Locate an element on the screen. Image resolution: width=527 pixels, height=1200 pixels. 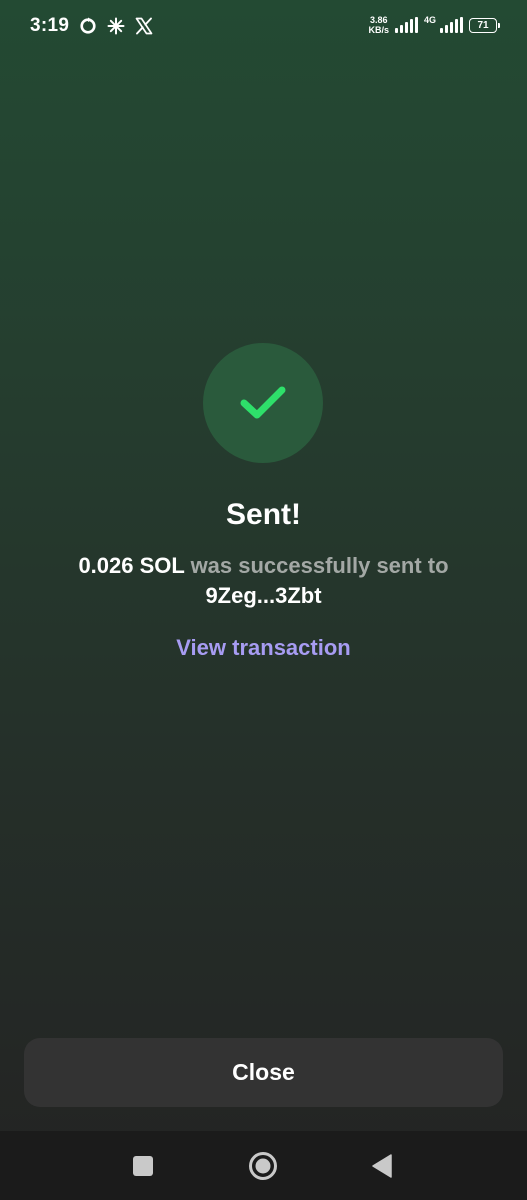
network-speed: 3.86 KB/s is located at coordinates (378, 25).